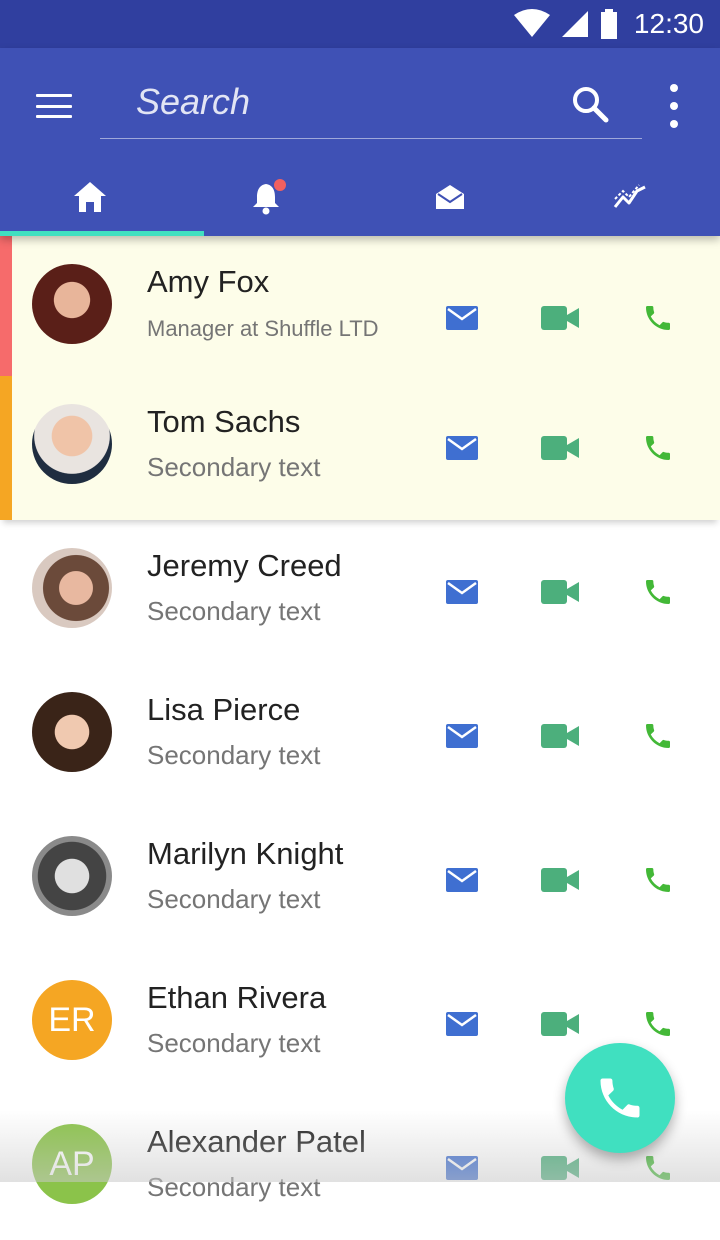  Describe the element at coordinates (360, 448) in the screenshot. I see `list-item: Tom Sachs Secondary text` at that location.